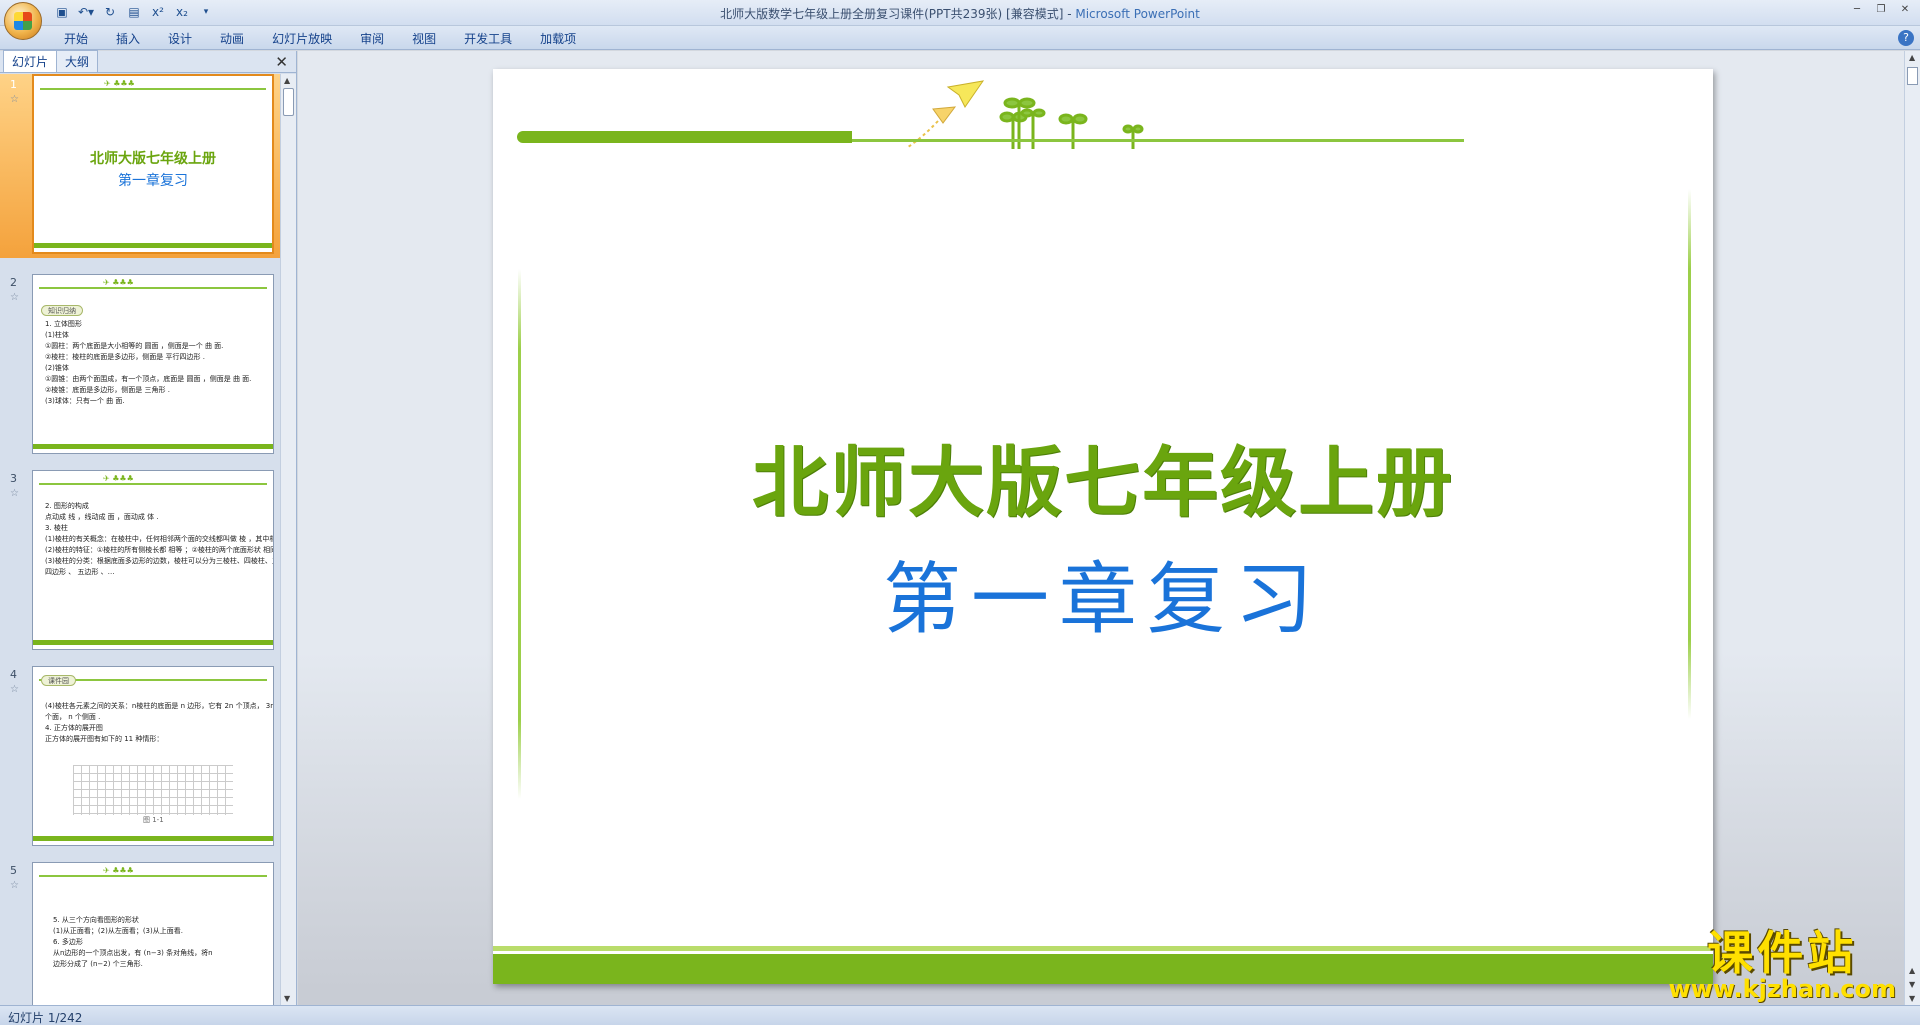  Describe the element at coordinates (153, 181) in the screenshot. I see `thumb-subtitle: 第一章复习` at that location.